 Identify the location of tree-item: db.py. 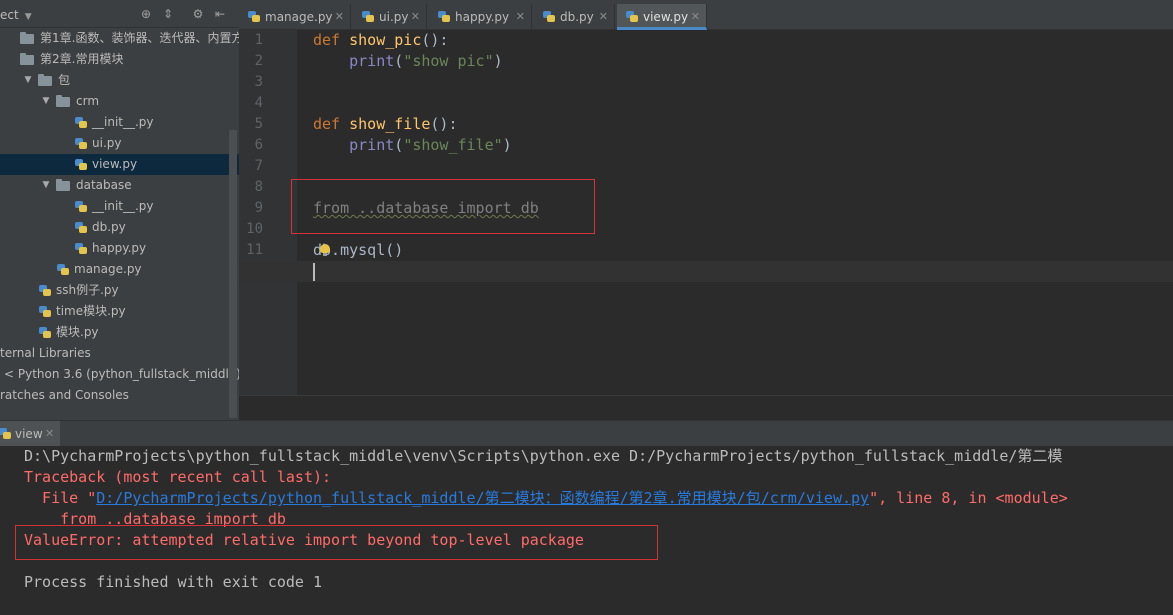
(119, 227).